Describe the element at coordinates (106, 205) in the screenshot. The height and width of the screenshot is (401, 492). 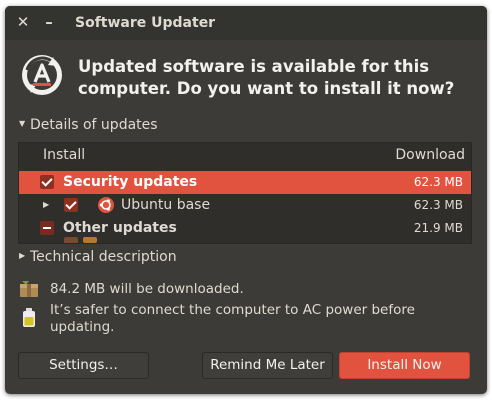
I see `ubuntu-logo-icon` at that location.